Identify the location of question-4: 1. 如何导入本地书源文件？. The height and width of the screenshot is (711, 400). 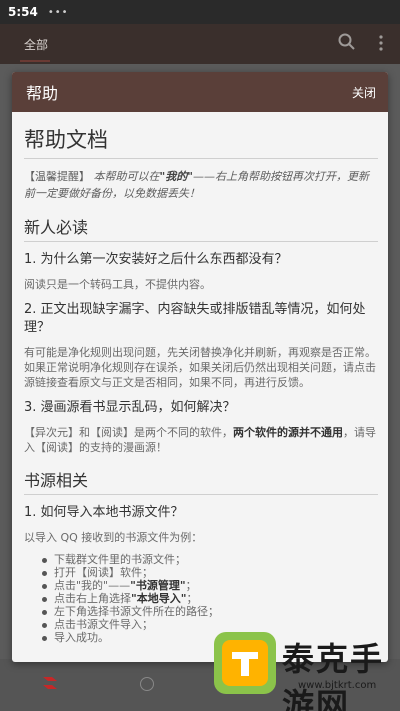
(104, 512).